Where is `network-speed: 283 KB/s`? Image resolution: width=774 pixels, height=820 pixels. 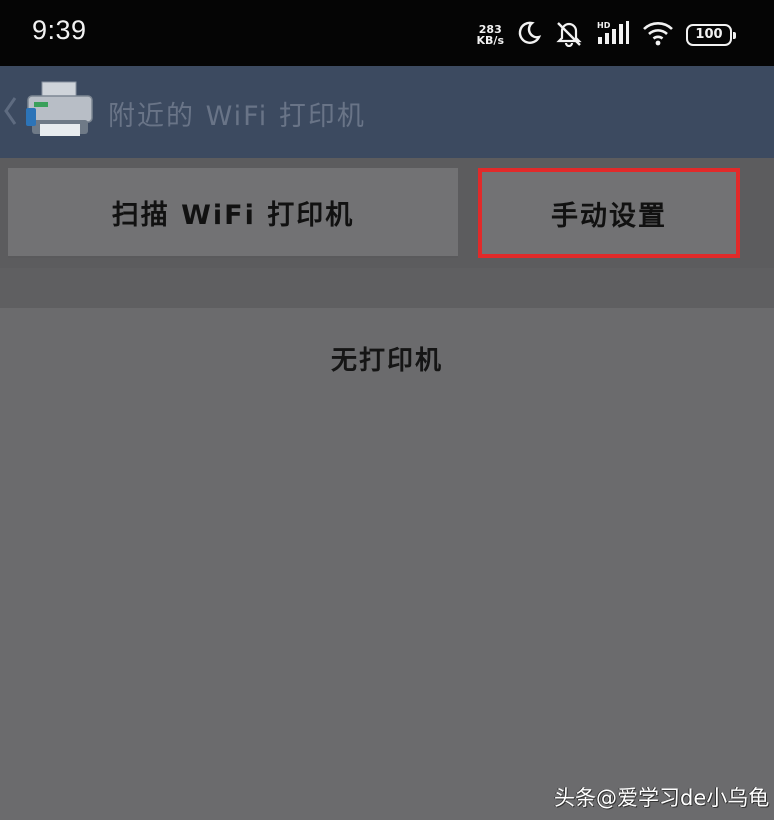
network-speed: 283 KB/s is located at coordinates (490, 35).